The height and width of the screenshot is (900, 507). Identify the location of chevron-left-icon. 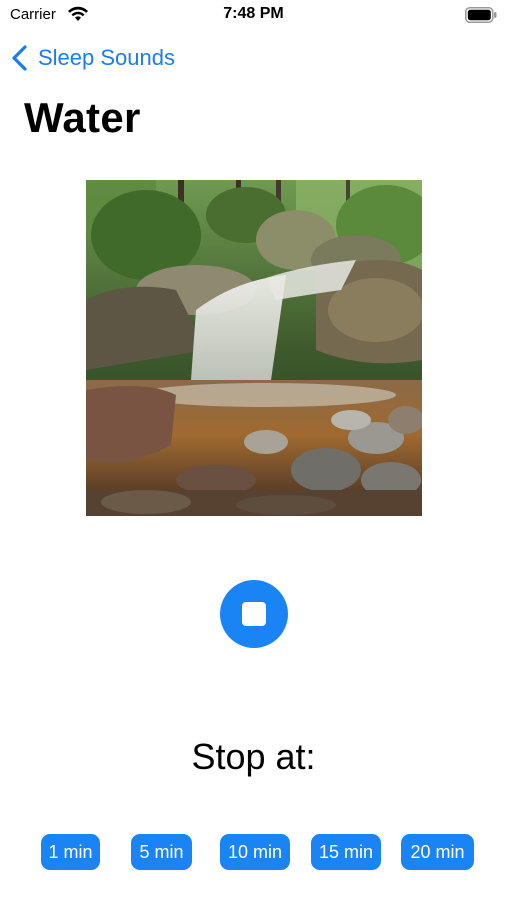
(19, 58).